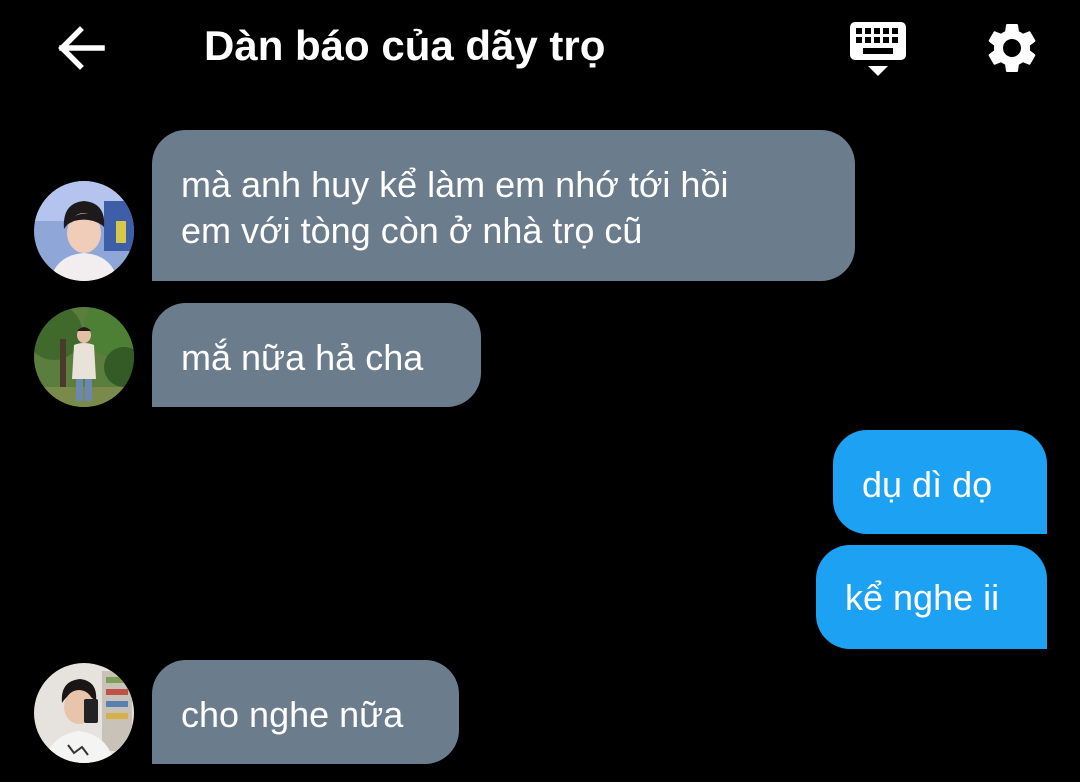  I want to click on message-bubble-outgoing: kể nghe ii, so click(931, 597).